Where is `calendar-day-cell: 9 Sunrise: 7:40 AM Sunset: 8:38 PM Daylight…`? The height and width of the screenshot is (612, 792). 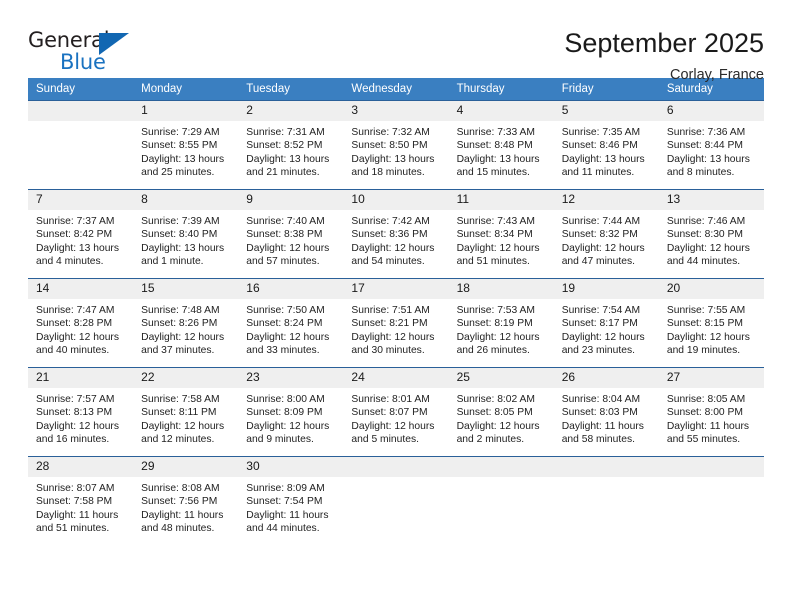
calendar-day-cell: 9 Sunrise: 7:40 AM Sunset: 8:38 PM Daylight… is located at coordinates (291, 234).